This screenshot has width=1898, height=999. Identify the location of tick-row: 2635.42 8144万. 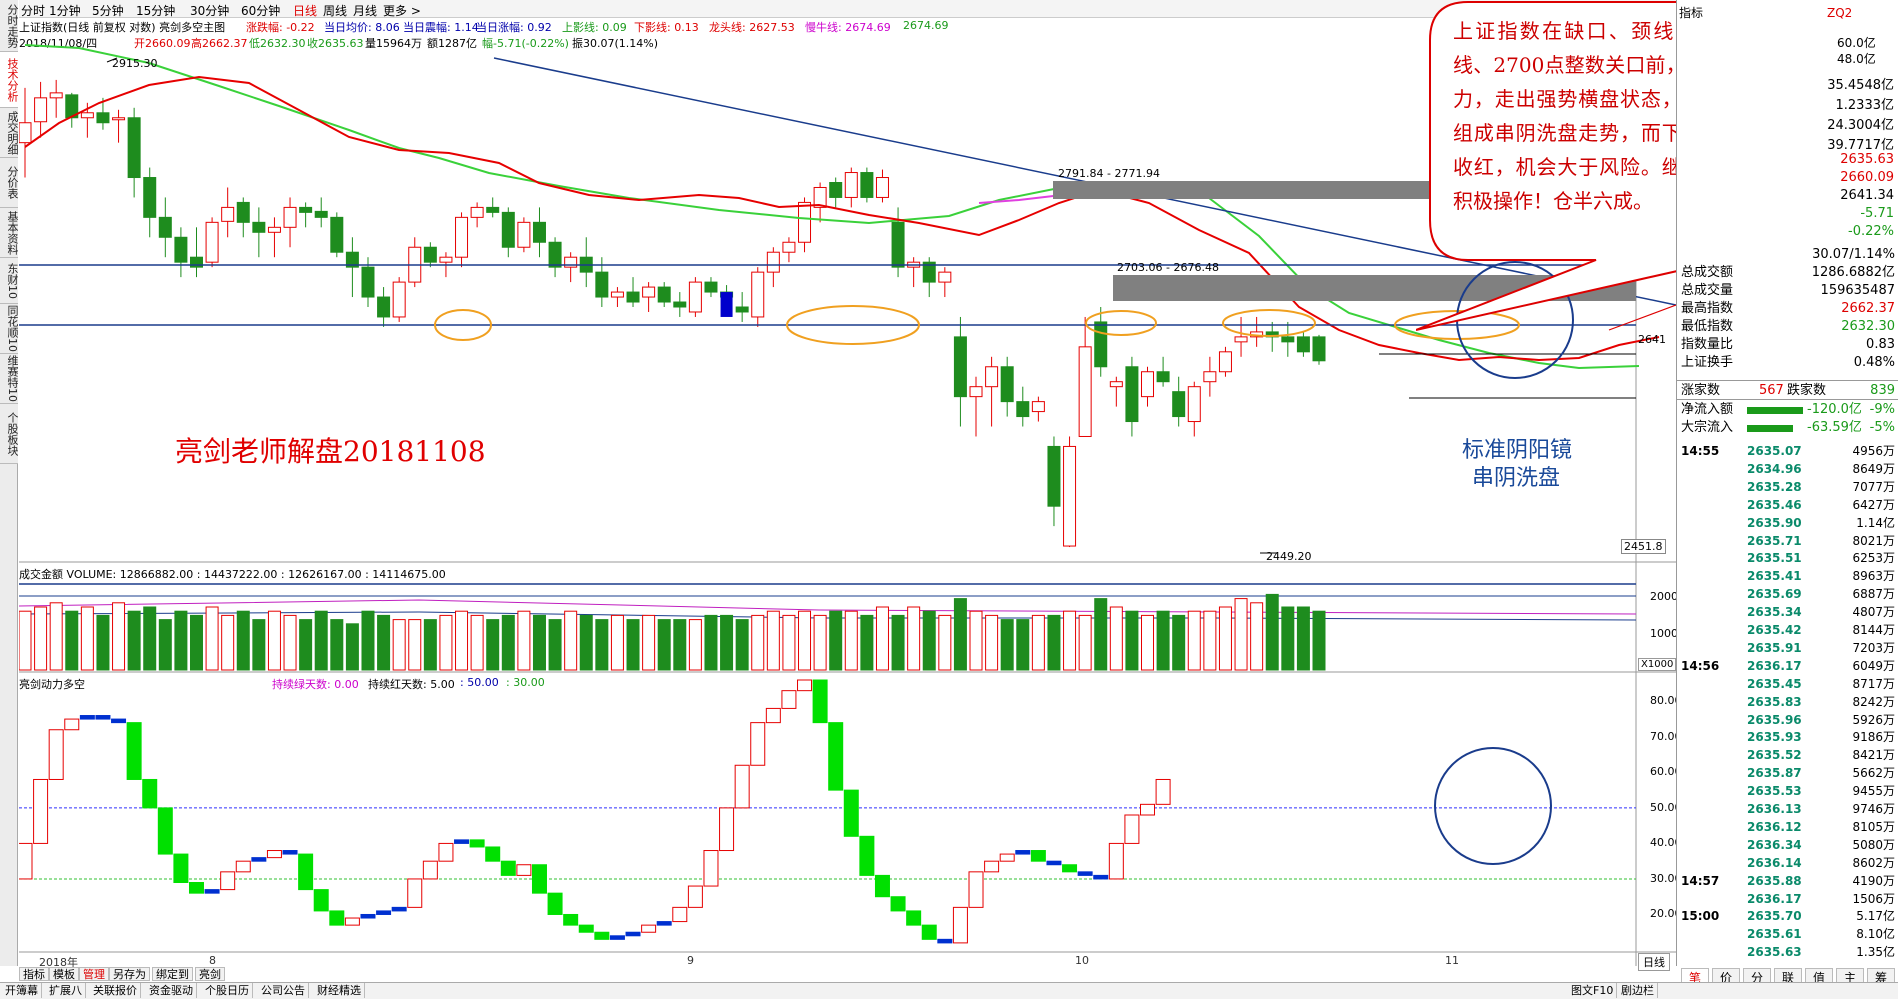
(1787, 630).